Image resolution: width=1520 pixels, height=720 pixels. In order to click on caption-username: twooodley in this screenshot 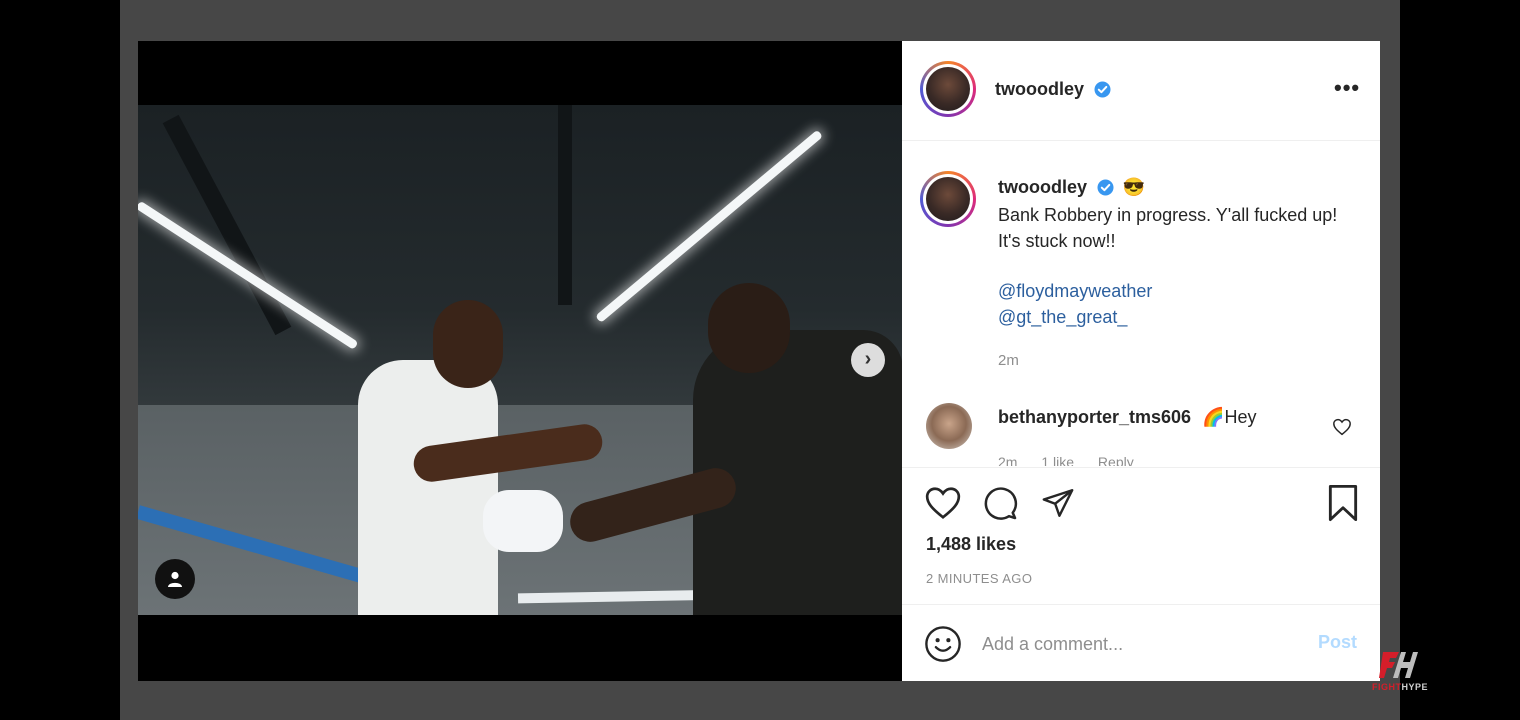, I will do `click(1042, 187)`.